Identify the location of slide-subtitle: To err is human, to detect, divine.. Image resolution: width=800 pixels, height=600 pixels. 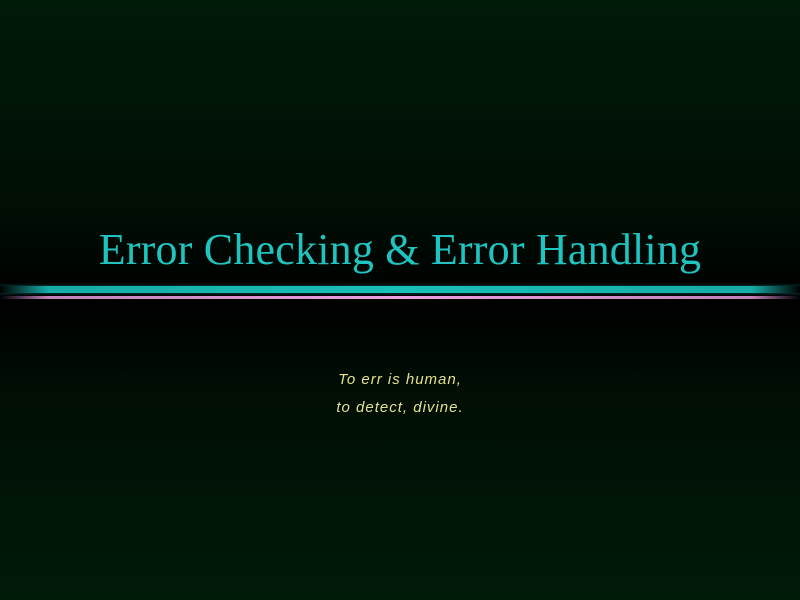
(400, 394).